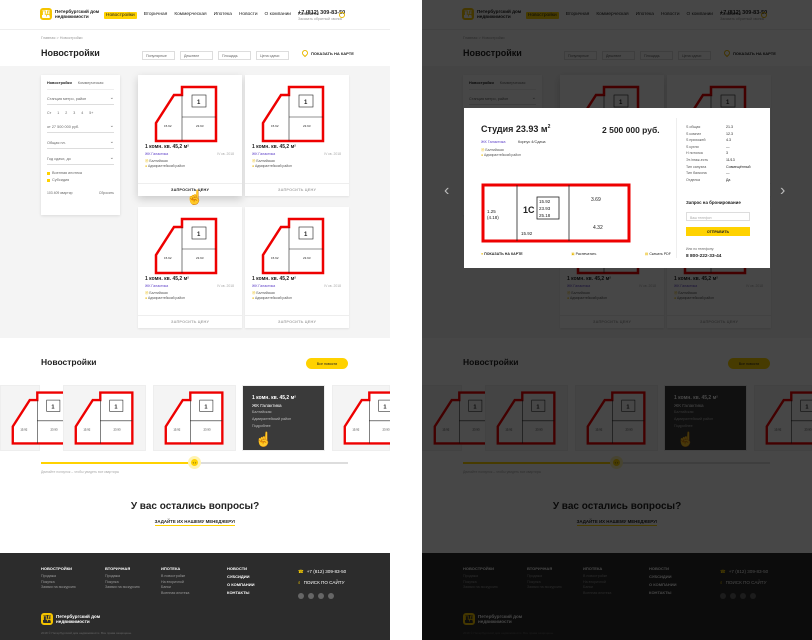 The height and width of the screenshot is (640, 812). I want to click on room-option: 1, so click(58, 113).